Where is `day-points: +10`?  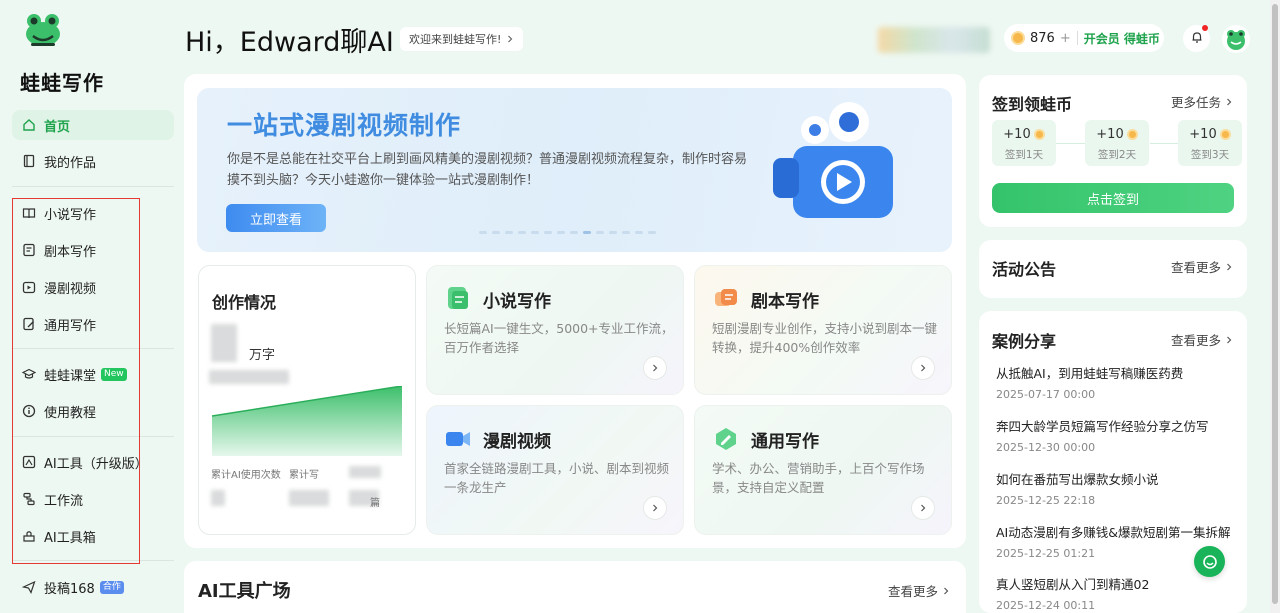 day-points: +10 is located at coordinates (1203, 134).